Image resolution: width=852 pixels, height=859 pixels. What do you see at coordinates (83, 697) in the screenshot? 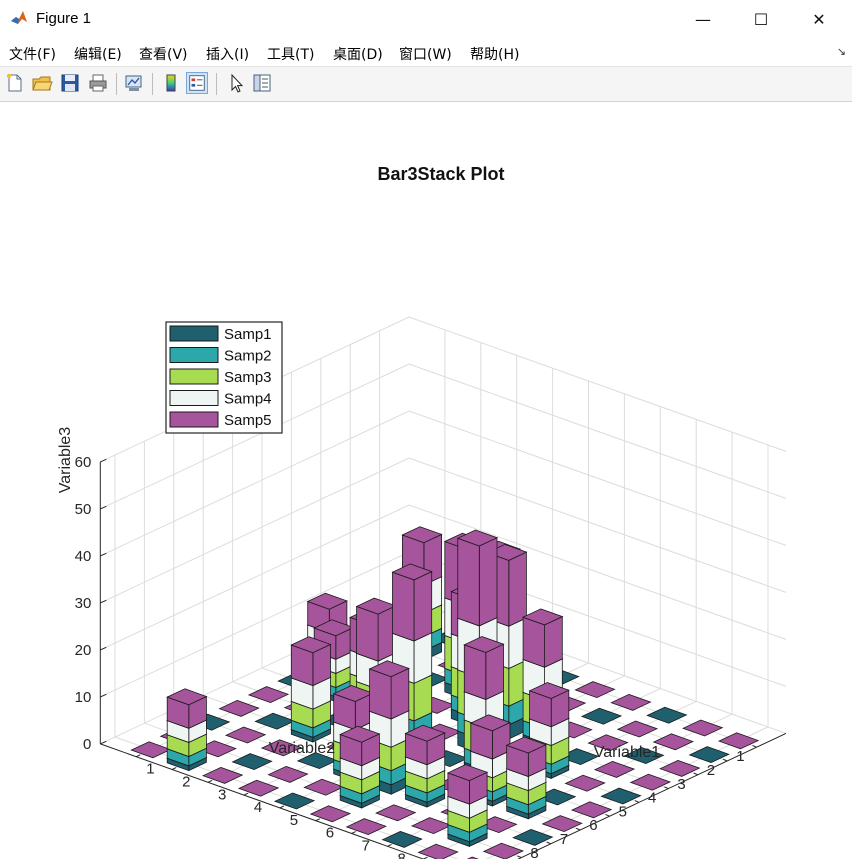
I see `z-tick-label: 10` at bounding box center [83, 697].